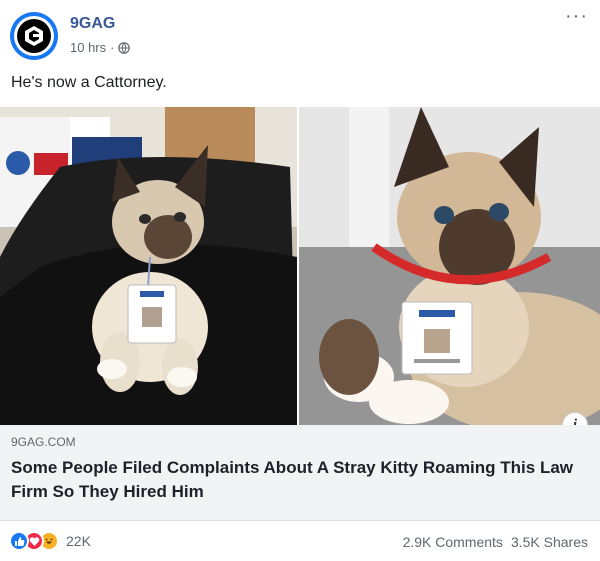 This screenshot has height=561, width=600. What do you see at coordinates (50, 541) in the screenshot?
I see `reaction-summary: 22K` at bounding box center [50, 541].